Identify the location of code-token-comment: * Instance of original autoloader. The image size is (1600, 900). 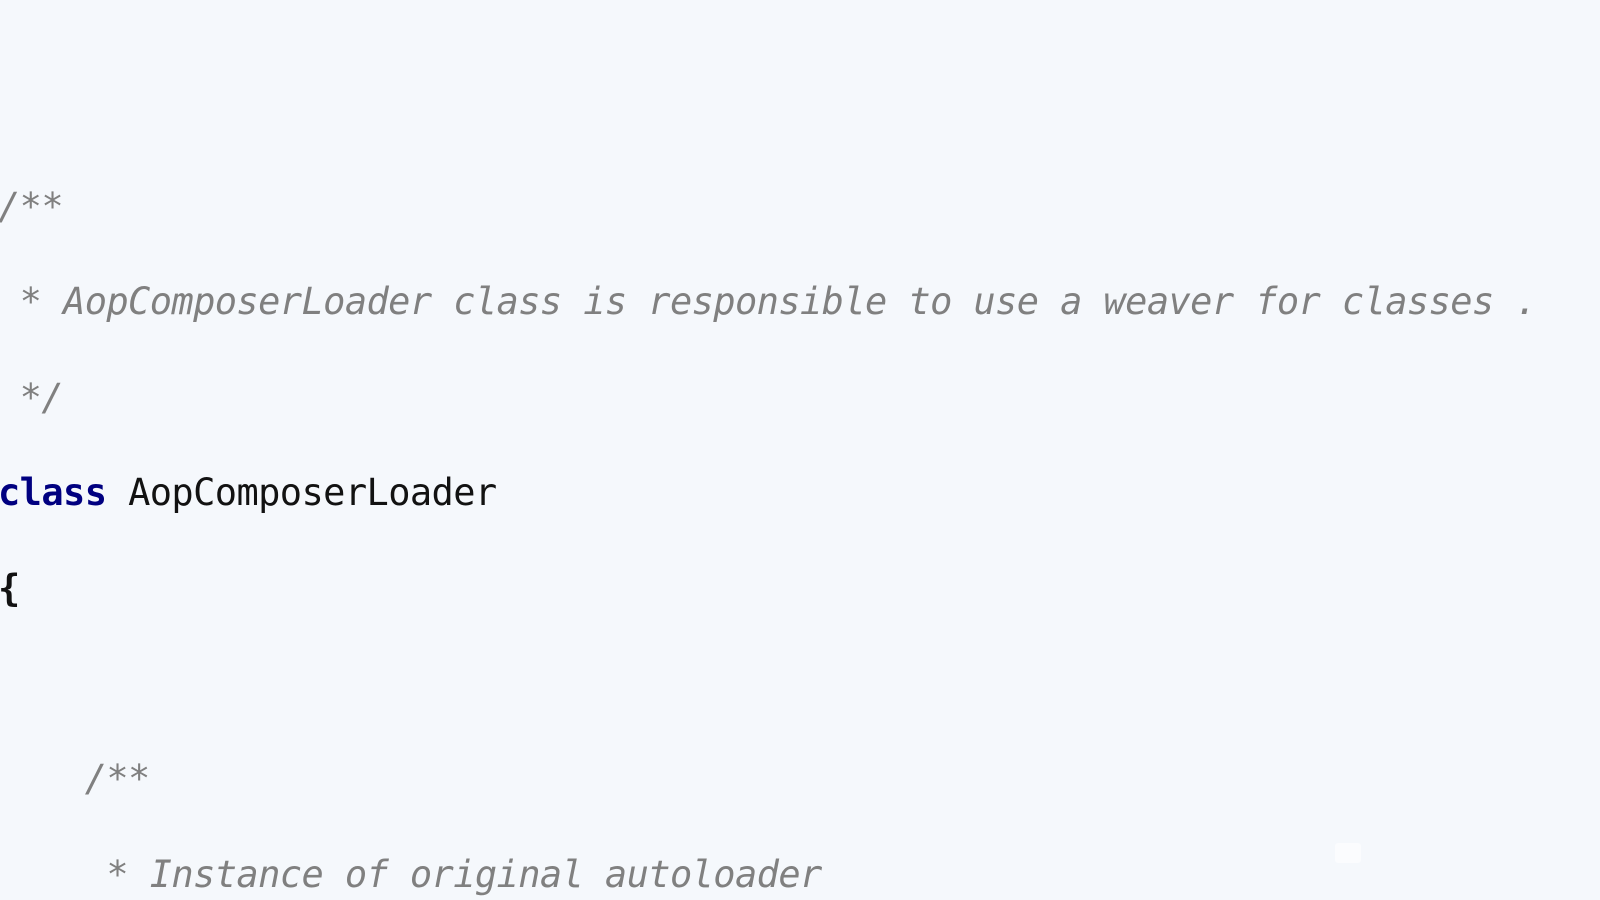
(411, 874).